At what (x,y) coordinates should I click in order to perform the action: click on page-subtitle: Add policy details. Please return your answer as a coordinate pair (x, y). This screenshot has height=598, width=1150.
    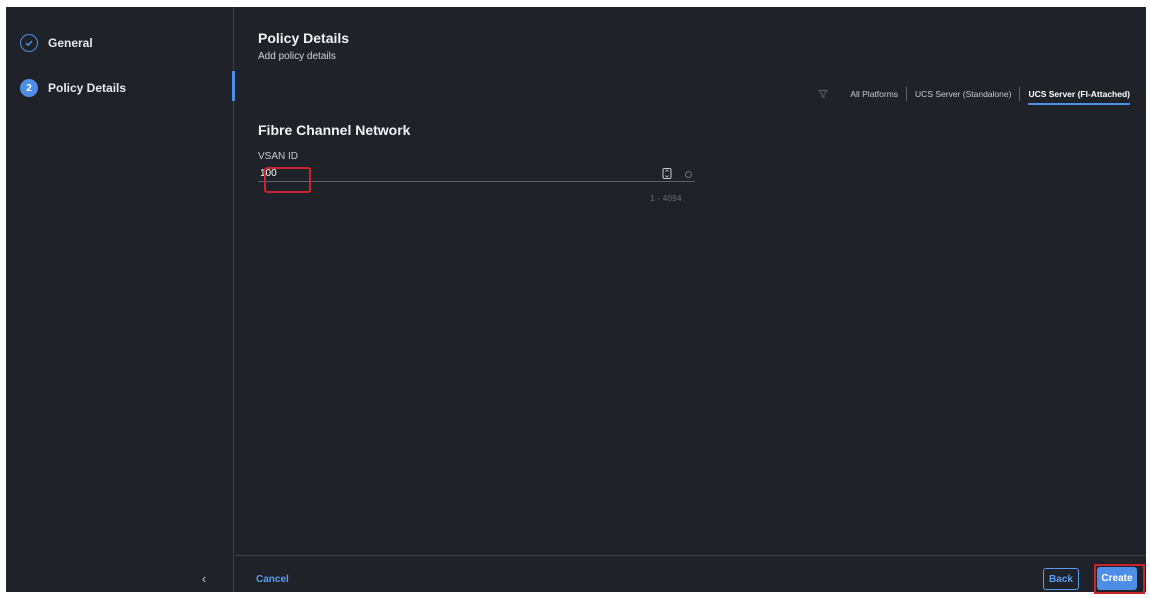
    Looking at the image, I should click on (297, 56).